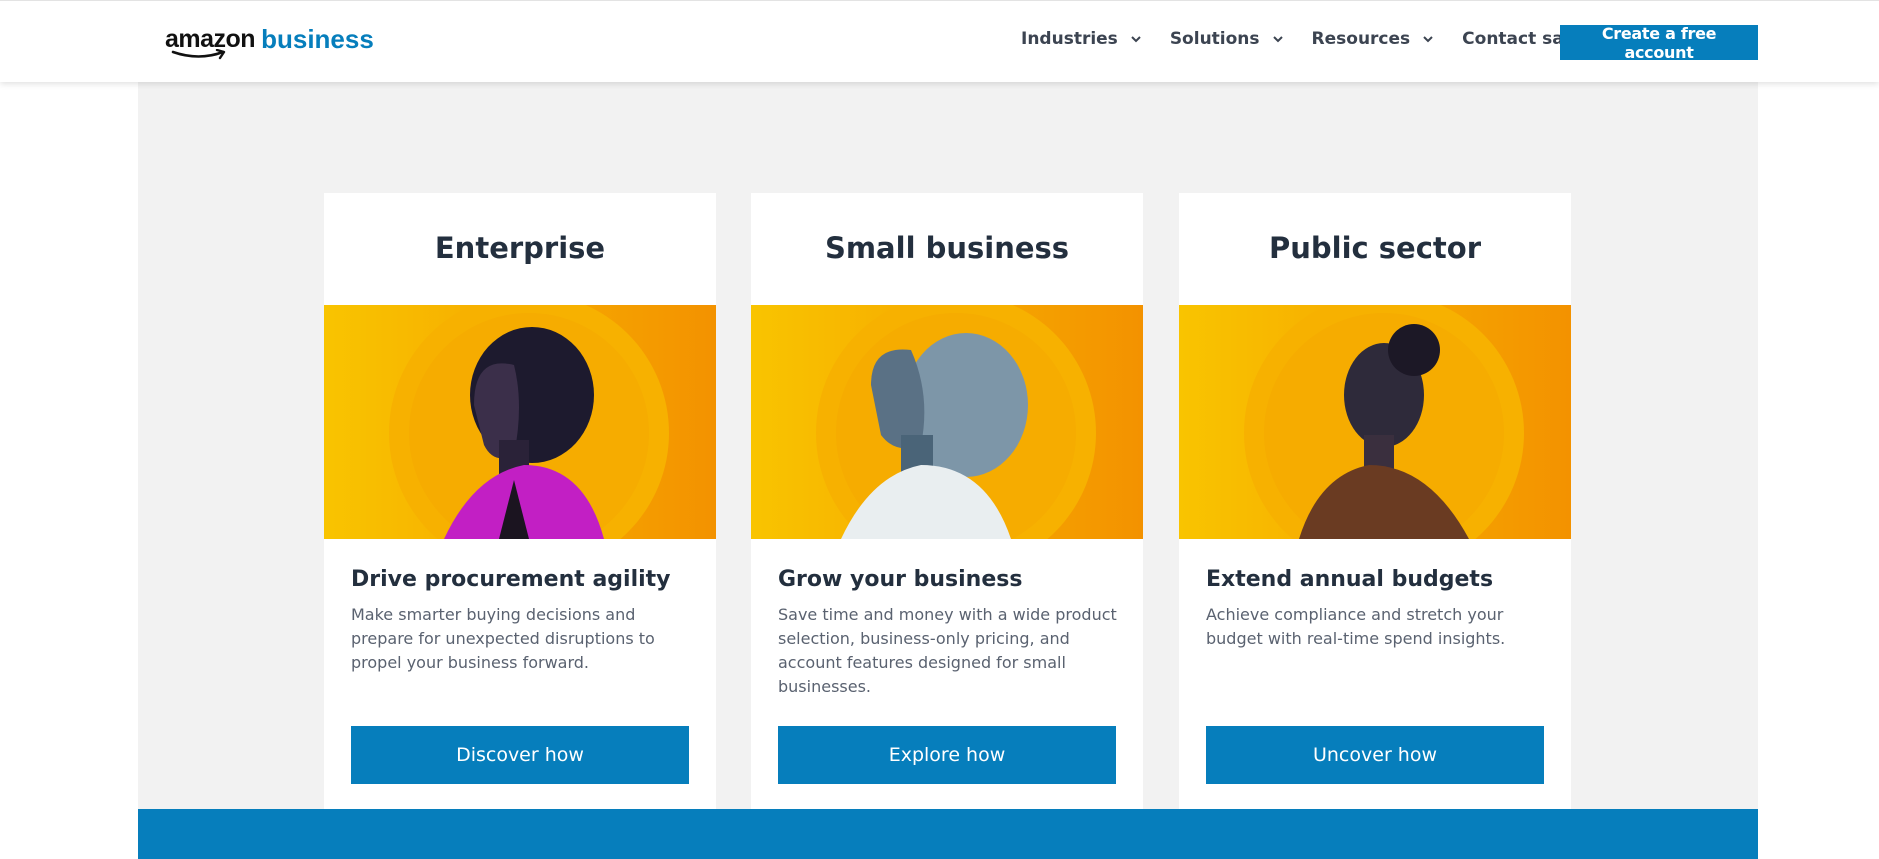  I want to click on nav-resources-label: Resources, so click(1361, 39).